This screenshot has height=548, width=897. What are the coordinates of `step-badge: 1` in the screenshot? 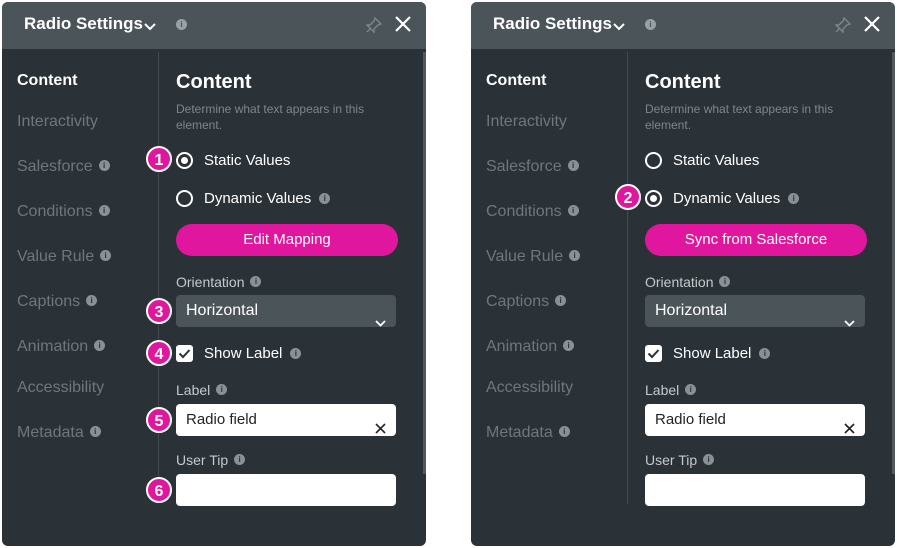 It's located at (159, 159).